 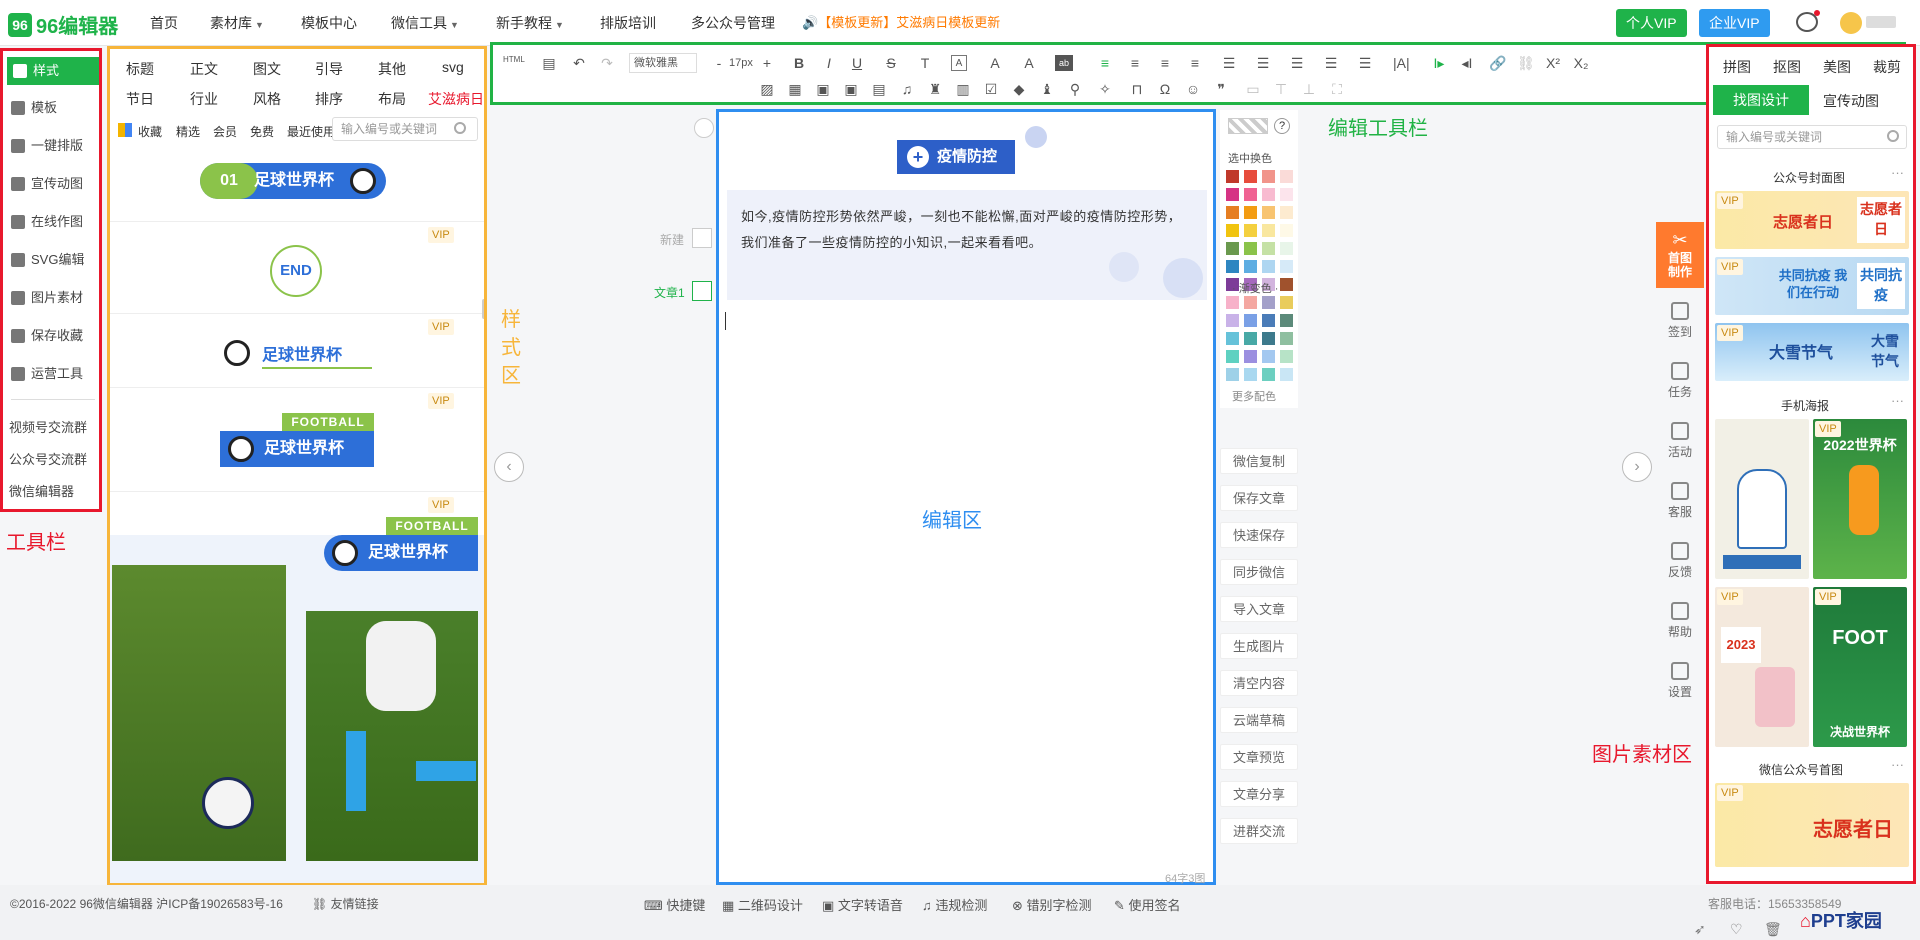 What do you see at coordinates (262, 131) in the screenshot?
I see `subtab-free: 免费` at bounding box center [262, 131].